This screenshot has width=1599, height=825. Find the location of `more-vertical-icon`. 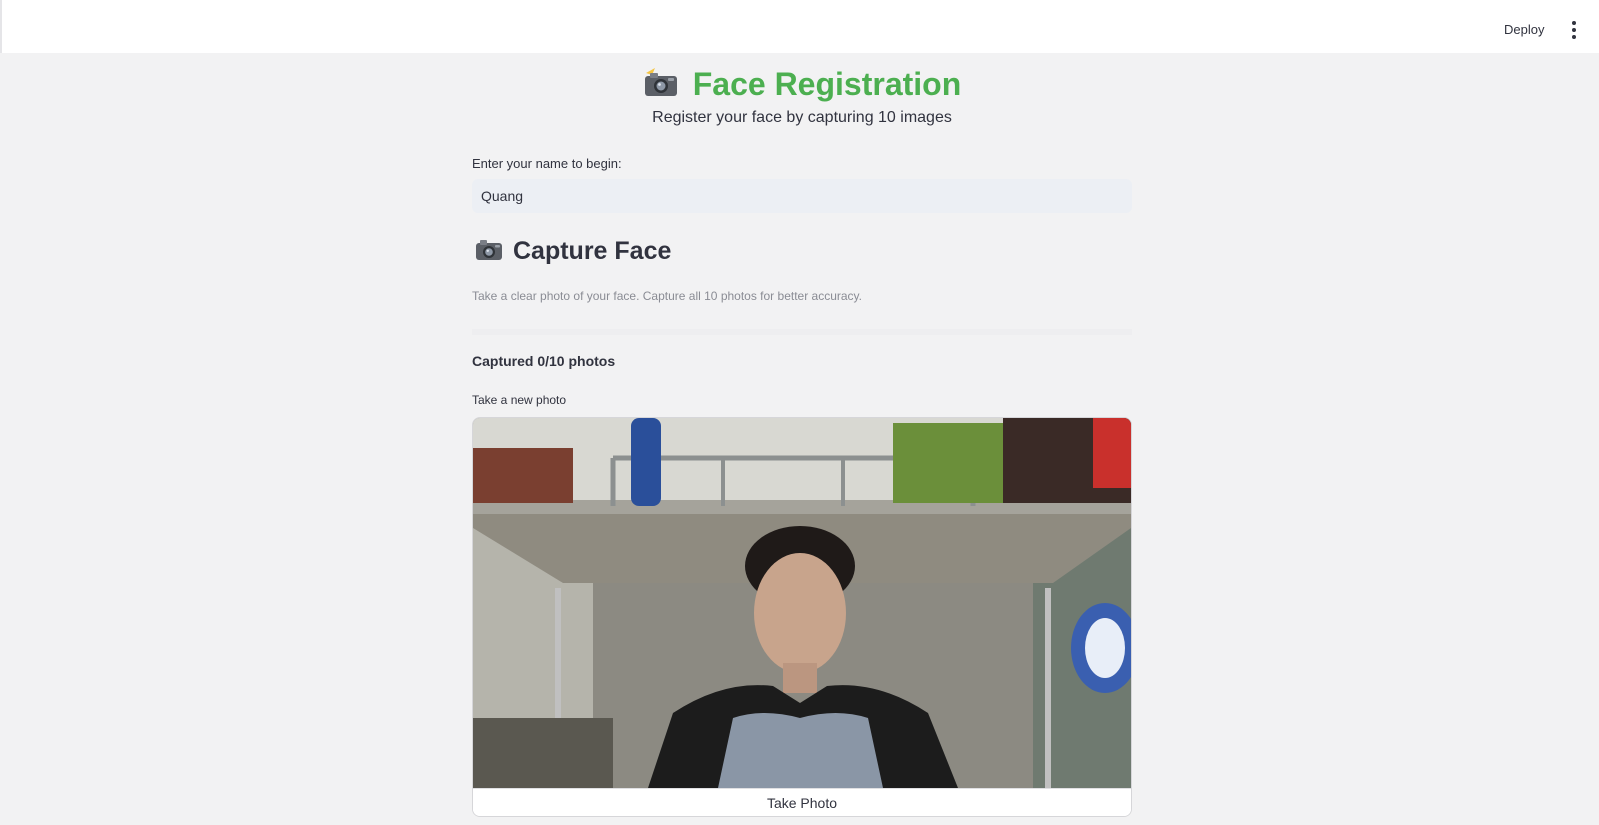

more-vertical-icon is located at coordinates (1574, 23).